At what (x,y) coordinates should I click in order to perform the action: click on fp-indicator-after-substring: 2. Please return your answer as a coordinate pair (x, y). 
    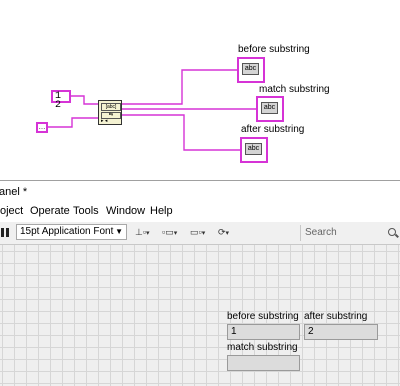
    Looking at the image, I should click on (341, 332).